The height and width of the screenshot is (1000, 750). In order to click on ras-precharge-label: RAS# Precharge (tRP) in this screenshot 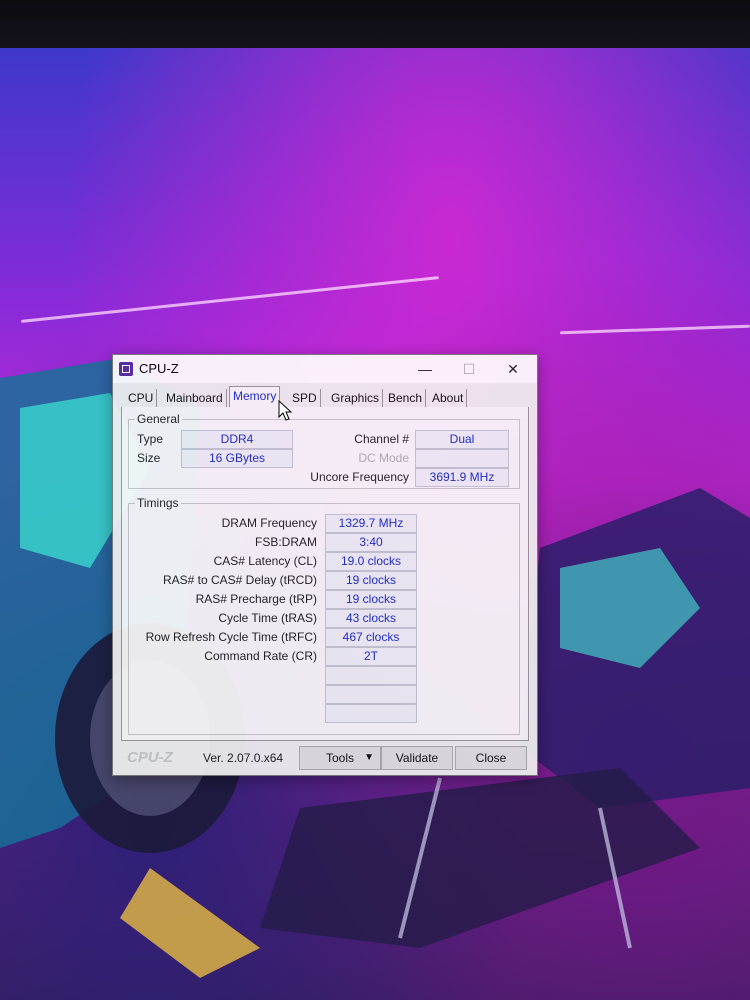, I will do `click(256, 599)`.